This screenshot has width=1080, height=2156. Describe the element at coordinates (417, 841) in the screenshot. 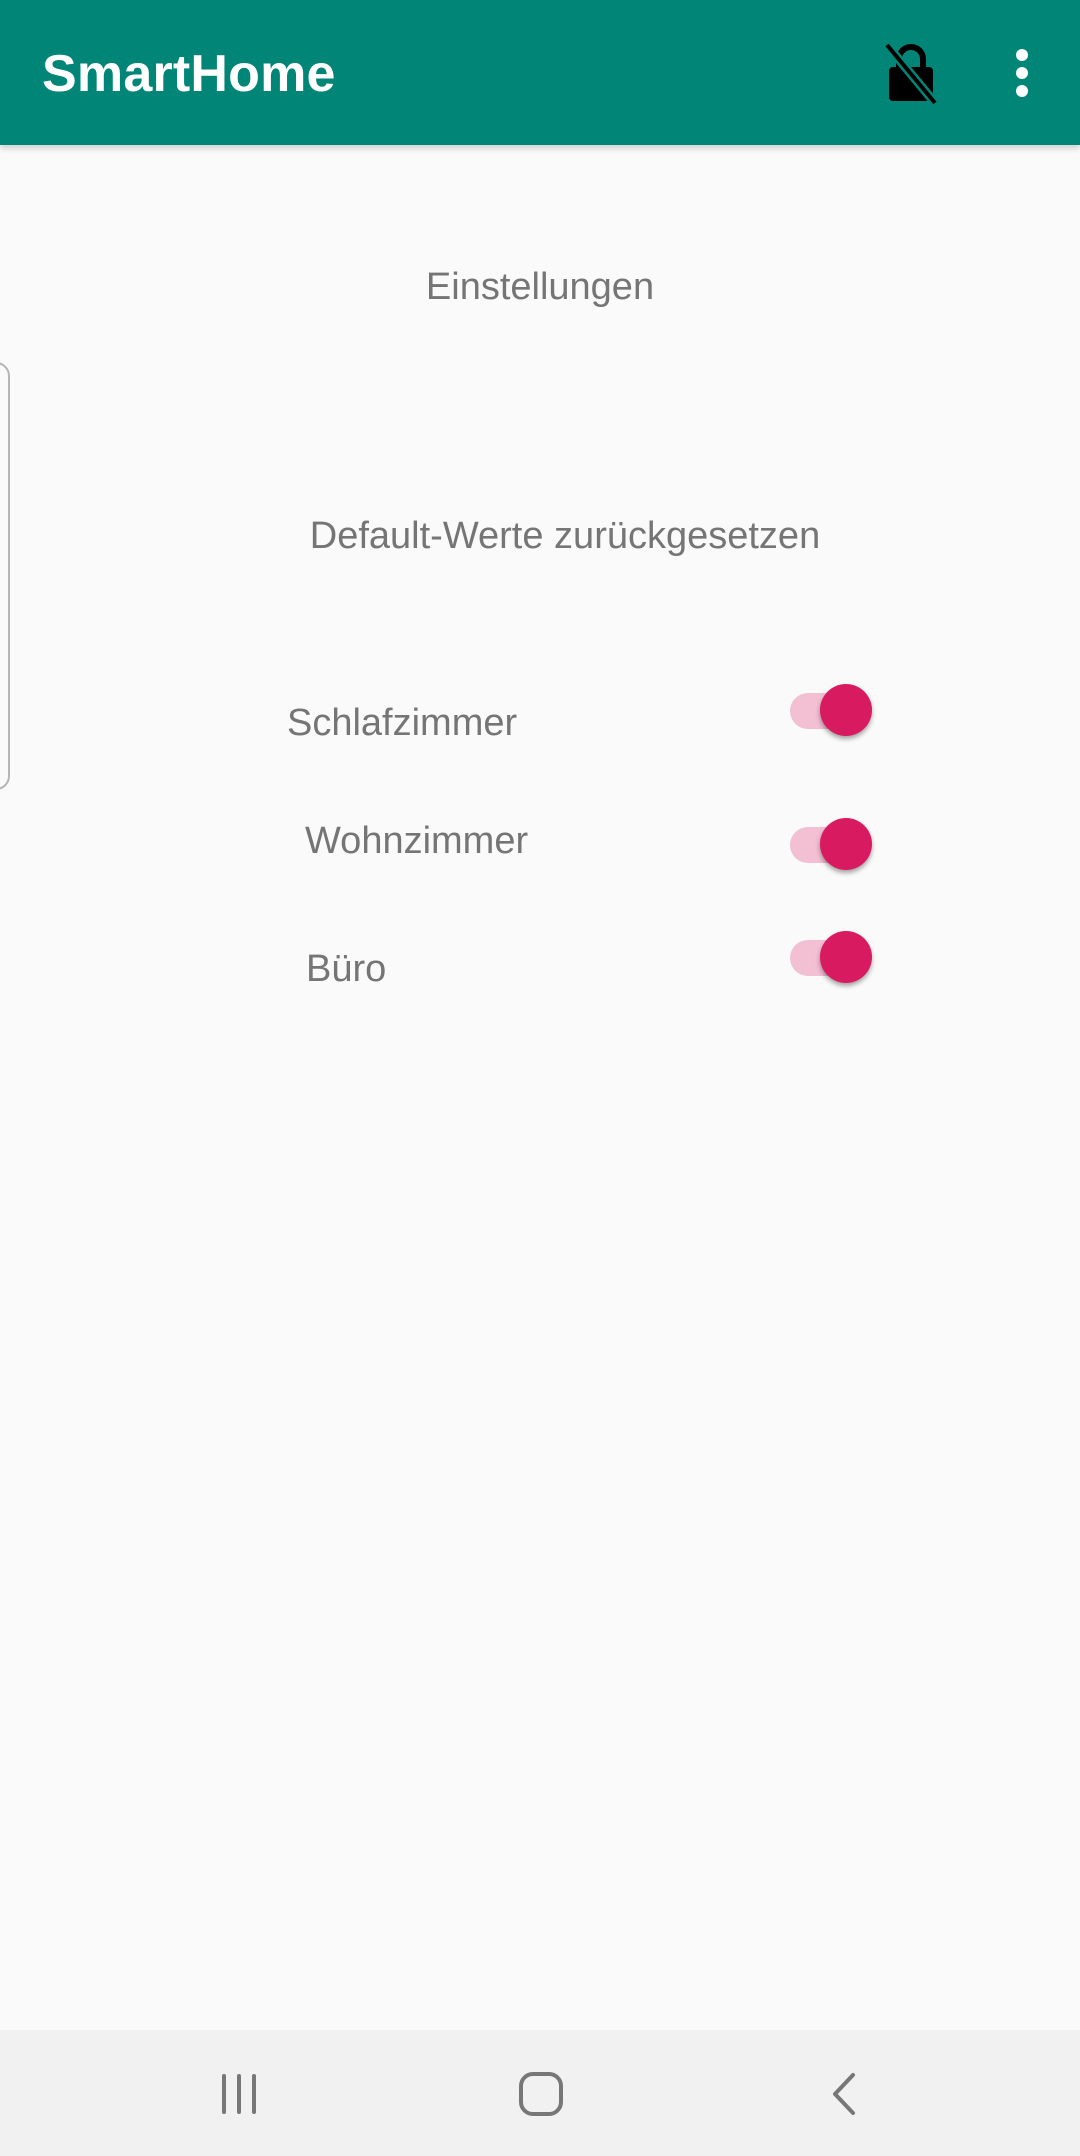

I see `room-label-wohnzimmer: Wohnzimmer` at that location.